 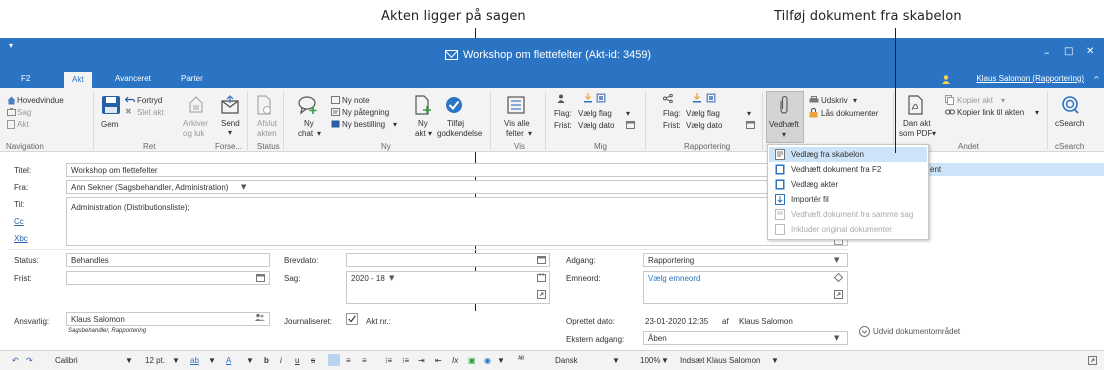 What do you see at coordinates (595, 113) in the screenshot?
I see `mig-flag-select: Vælg flag` at bounding box center [595, 113].